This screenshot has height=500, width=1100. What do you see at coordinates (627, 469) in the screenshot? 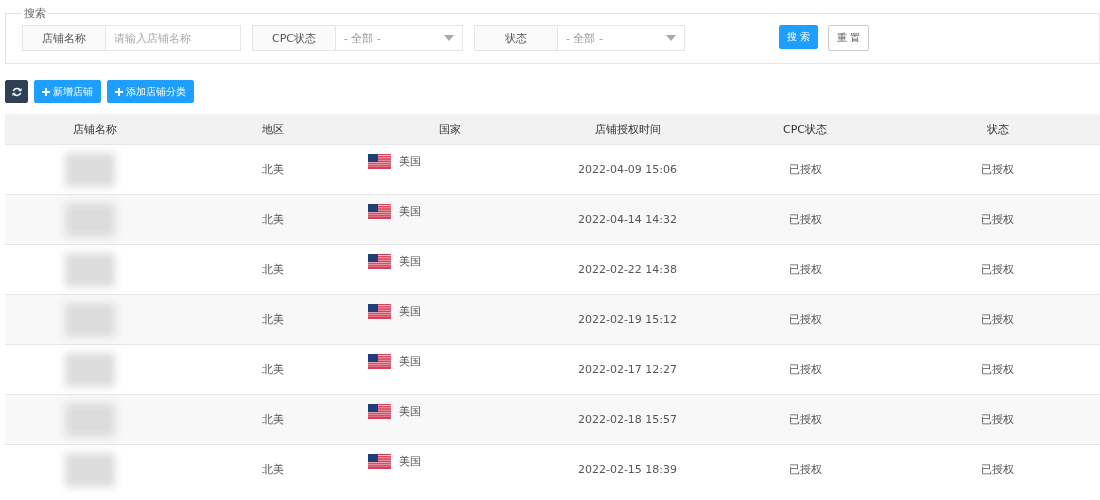
I see `table-cell: 2022-02-15 18:39` at bounding box center [627, 469].